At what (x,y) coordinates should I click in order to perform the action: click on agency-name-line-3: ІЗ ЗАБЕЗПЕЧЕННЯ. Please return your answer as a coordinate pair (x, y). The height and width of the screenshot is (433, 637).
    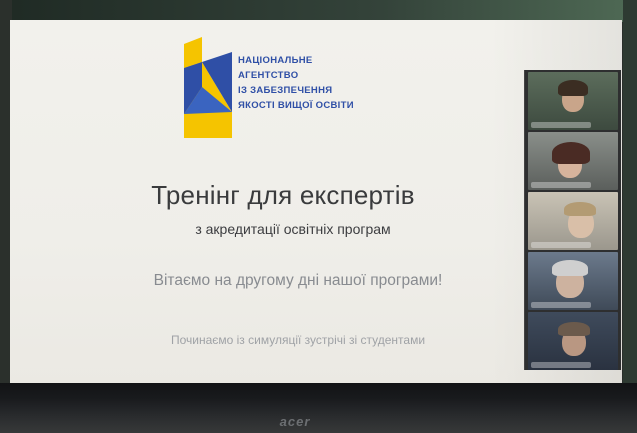
    Looking at the image, I should click on (285, 90).